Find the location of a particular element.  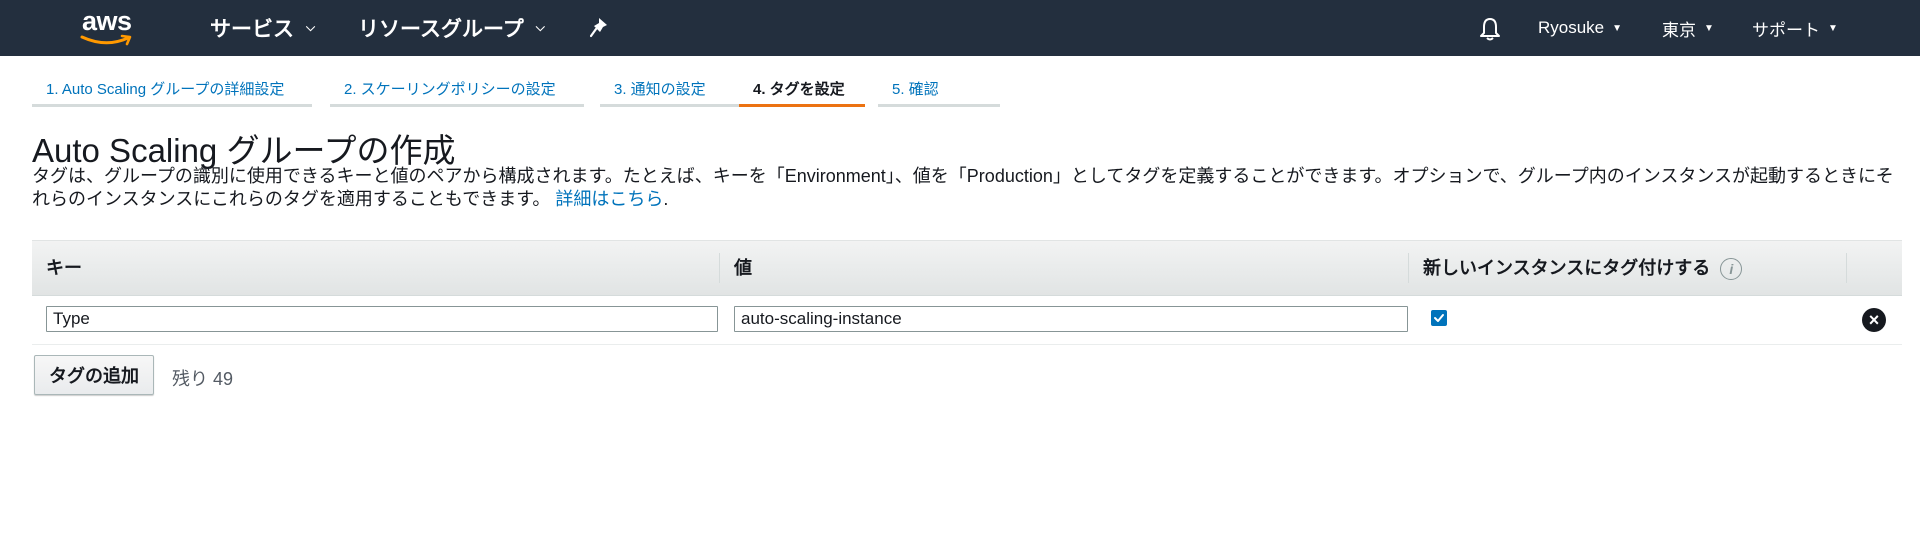

step-label: 5. 確認 is located at coordinates (915, 89).